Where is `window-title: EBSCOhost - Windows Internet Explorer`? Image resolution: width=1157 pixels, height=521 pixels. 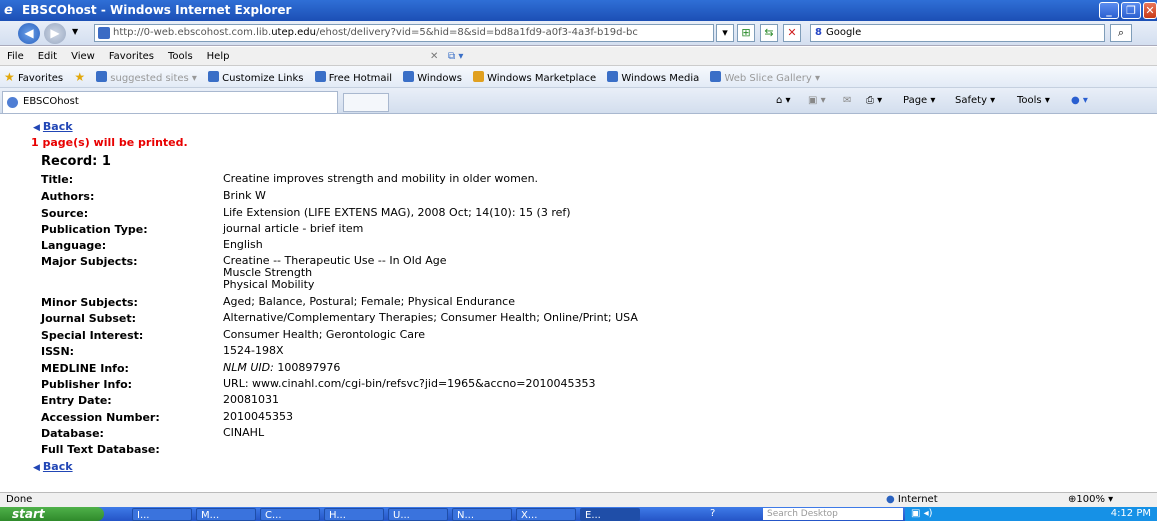
window-title: EBSCOhost - Windows Internet Explorer is located at coordinates (157, 10).